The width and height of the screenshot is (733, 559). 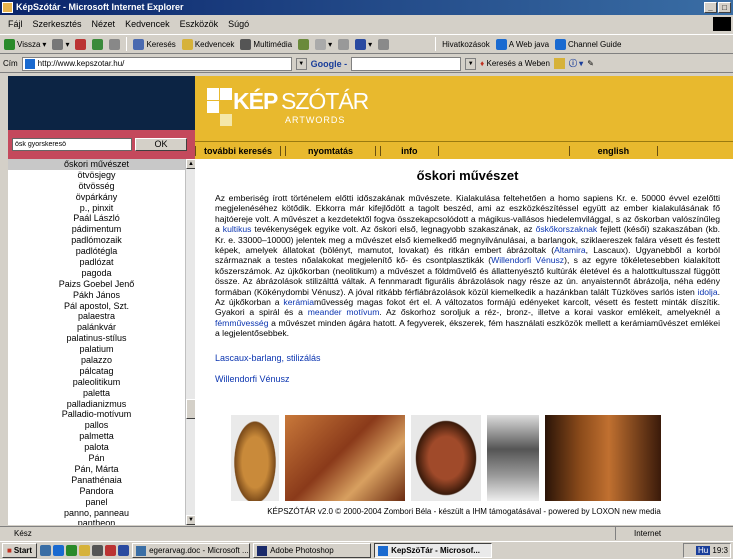 What do you see at coordinates (344, 44) in the screenshot?
I see `print-button` at bounding box center [344, 44].